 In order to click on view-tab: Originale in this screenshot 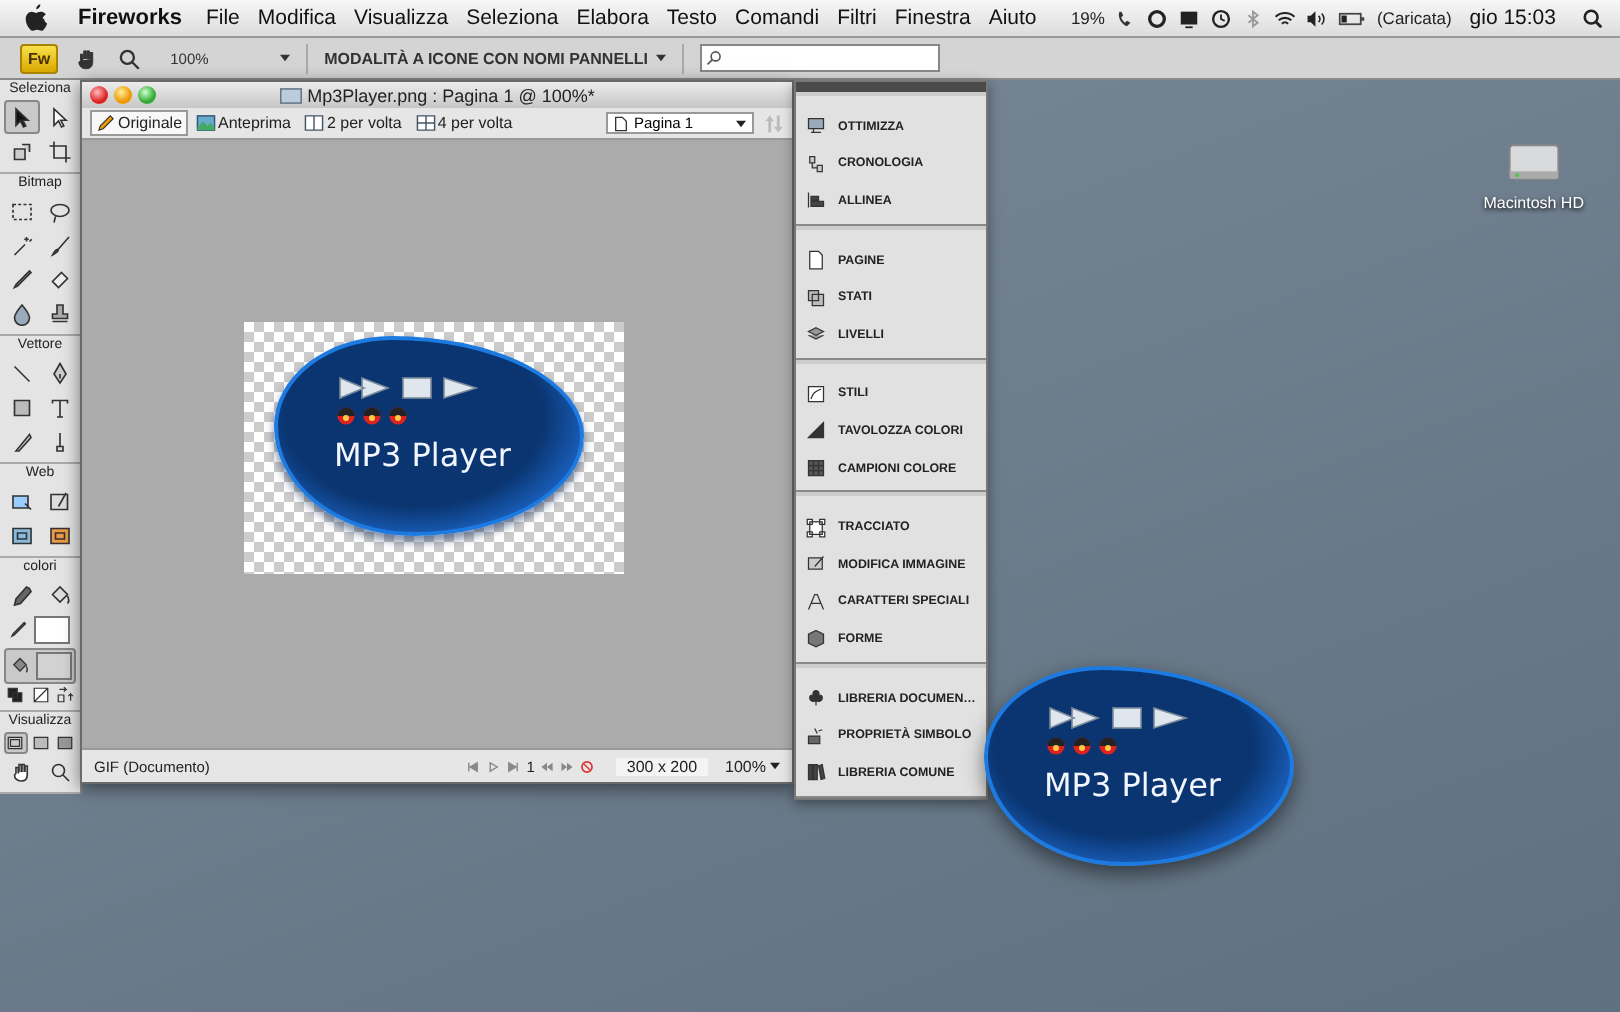, I will do `click(139, 123)`.